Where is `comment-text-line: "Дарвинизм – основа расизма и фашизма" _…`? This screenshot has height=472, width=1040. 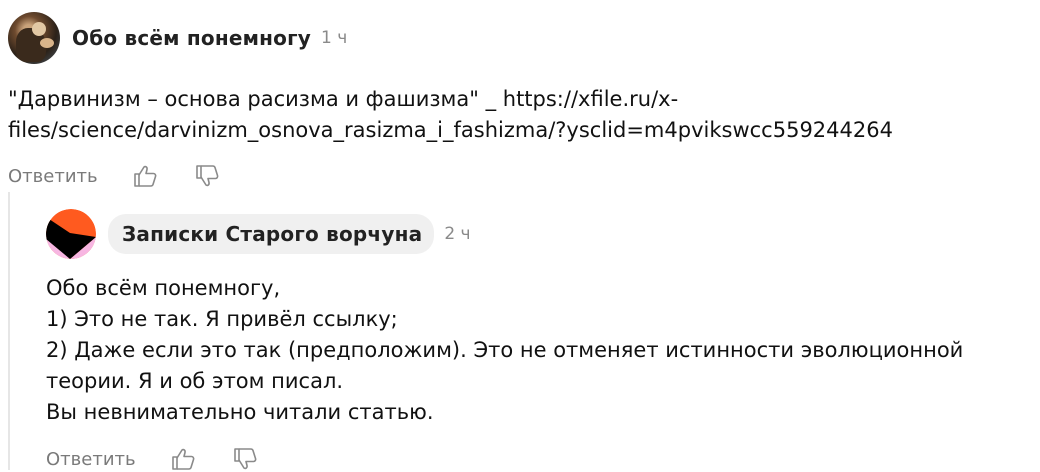 comment-text-line: "Дарвинизм – основа расизма и фашизма" _… is located at coordinates (513, 99).